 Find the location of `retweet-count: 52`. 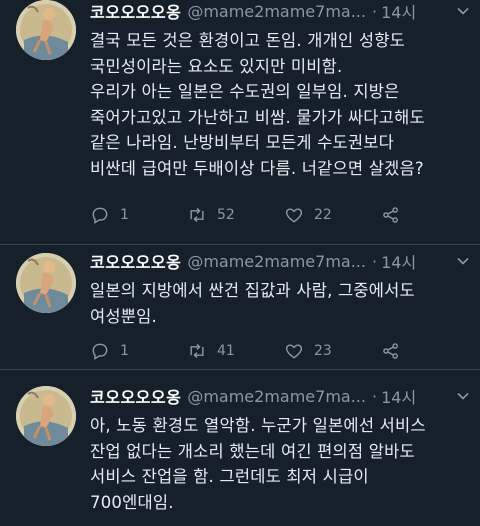

retweet-count: 52 is located at coordinates (226, 215).